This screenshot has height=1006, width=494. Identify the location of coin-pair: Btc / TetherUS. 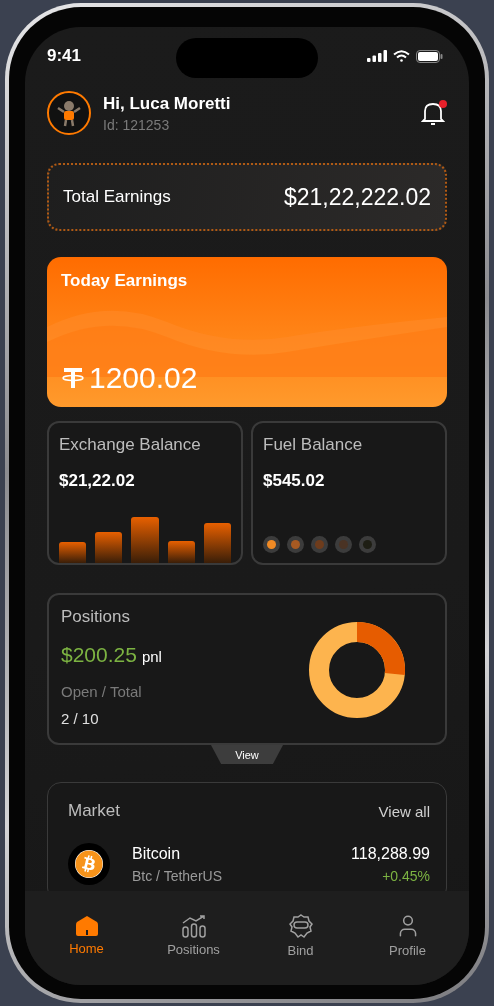
(177, 875).